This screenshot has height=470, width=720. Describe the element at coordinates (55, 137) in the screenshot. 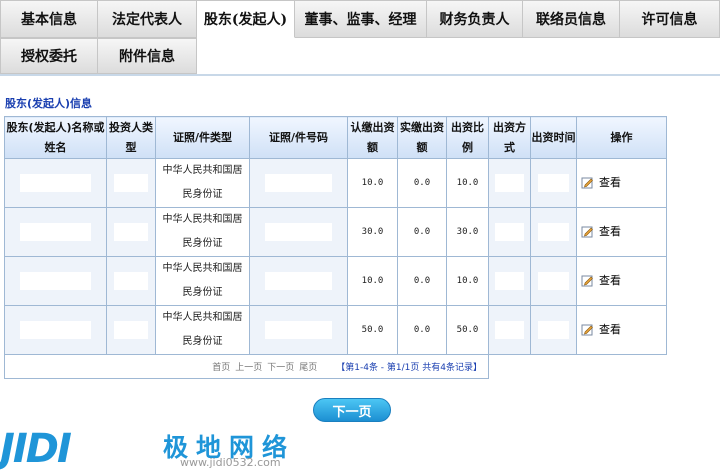

I see `col-header-name: 股东(发起人)名称或姓名` at that location.